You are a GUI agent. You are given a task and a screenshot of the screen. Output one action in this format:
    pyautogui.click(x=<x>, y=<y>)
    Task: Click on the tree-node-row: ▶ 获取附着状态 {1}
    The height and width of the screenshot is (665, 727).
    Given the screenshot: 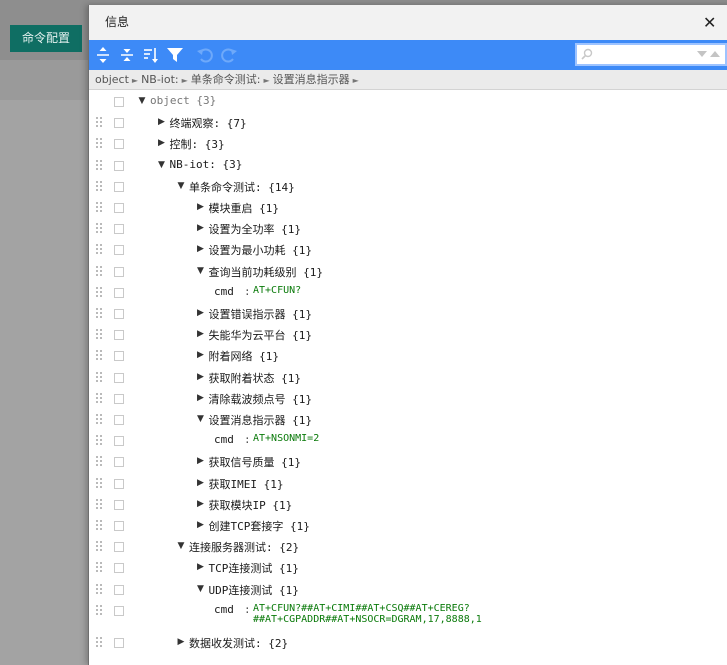 What is the action you would take?
    pyautogui.click(x=408, y=377)
    